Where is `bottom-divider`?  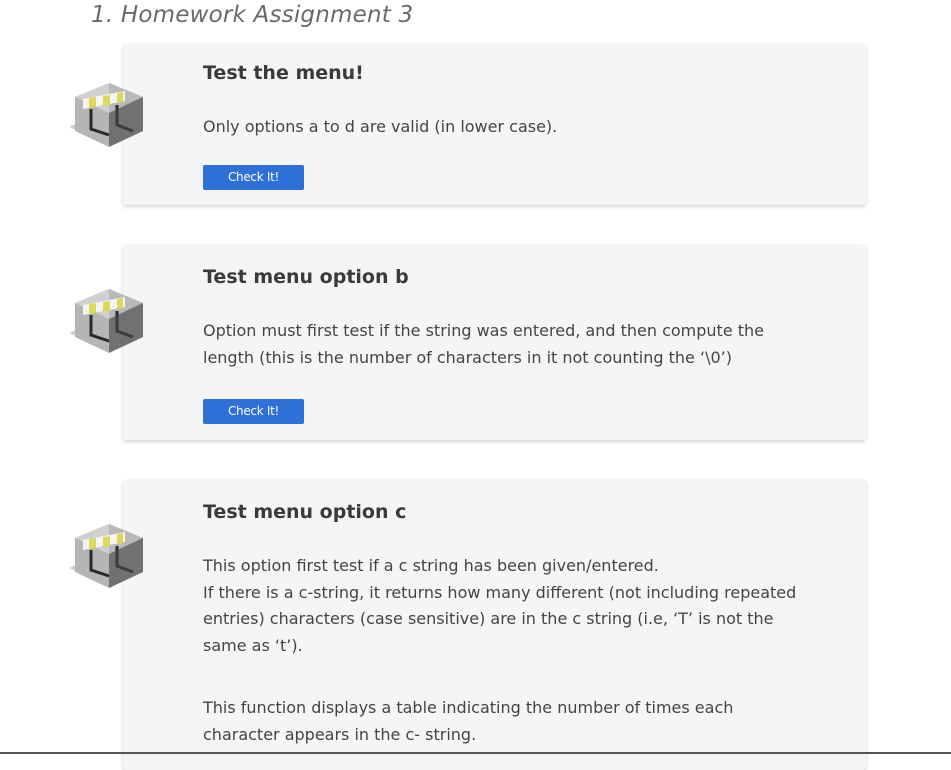 bottom-divider is located at coordinates (475, 753).